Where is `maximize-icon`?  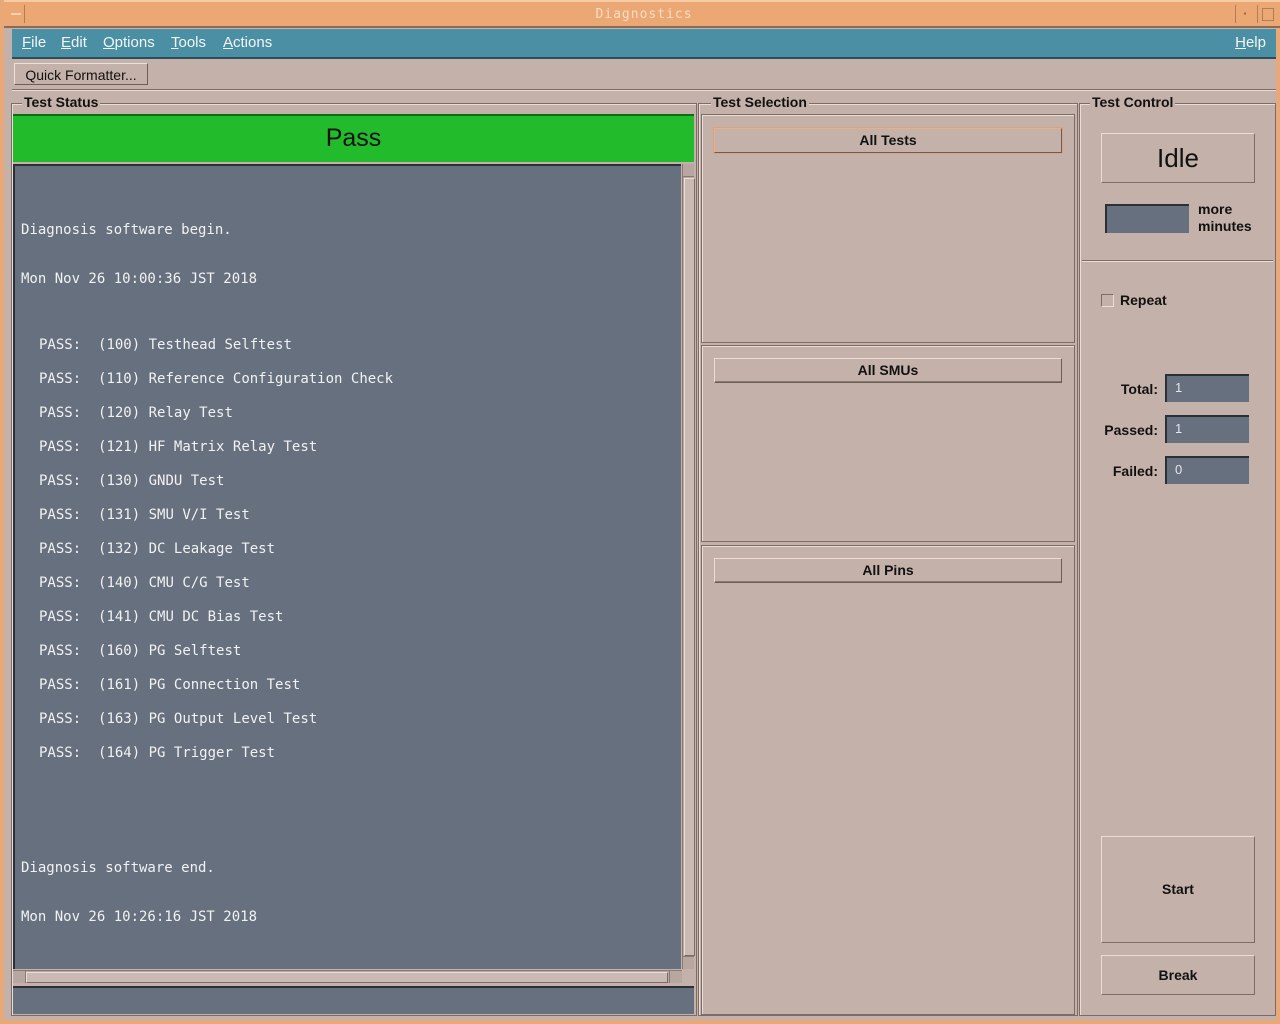 maximize-icon is located at coordinates (1266, 14).